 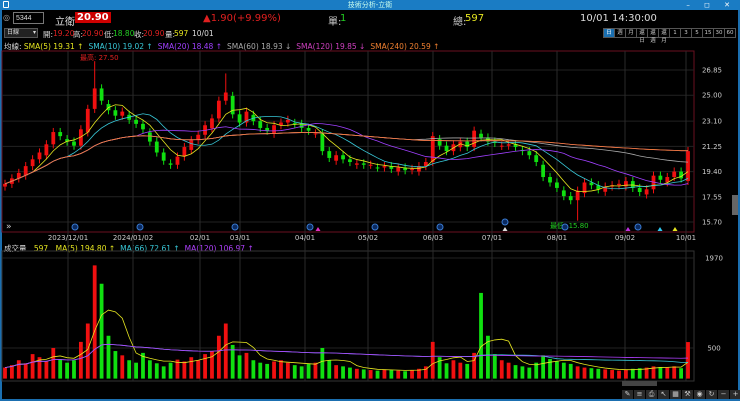 I want to click on cursor-icon: ↖, so click(x=663, y=394).